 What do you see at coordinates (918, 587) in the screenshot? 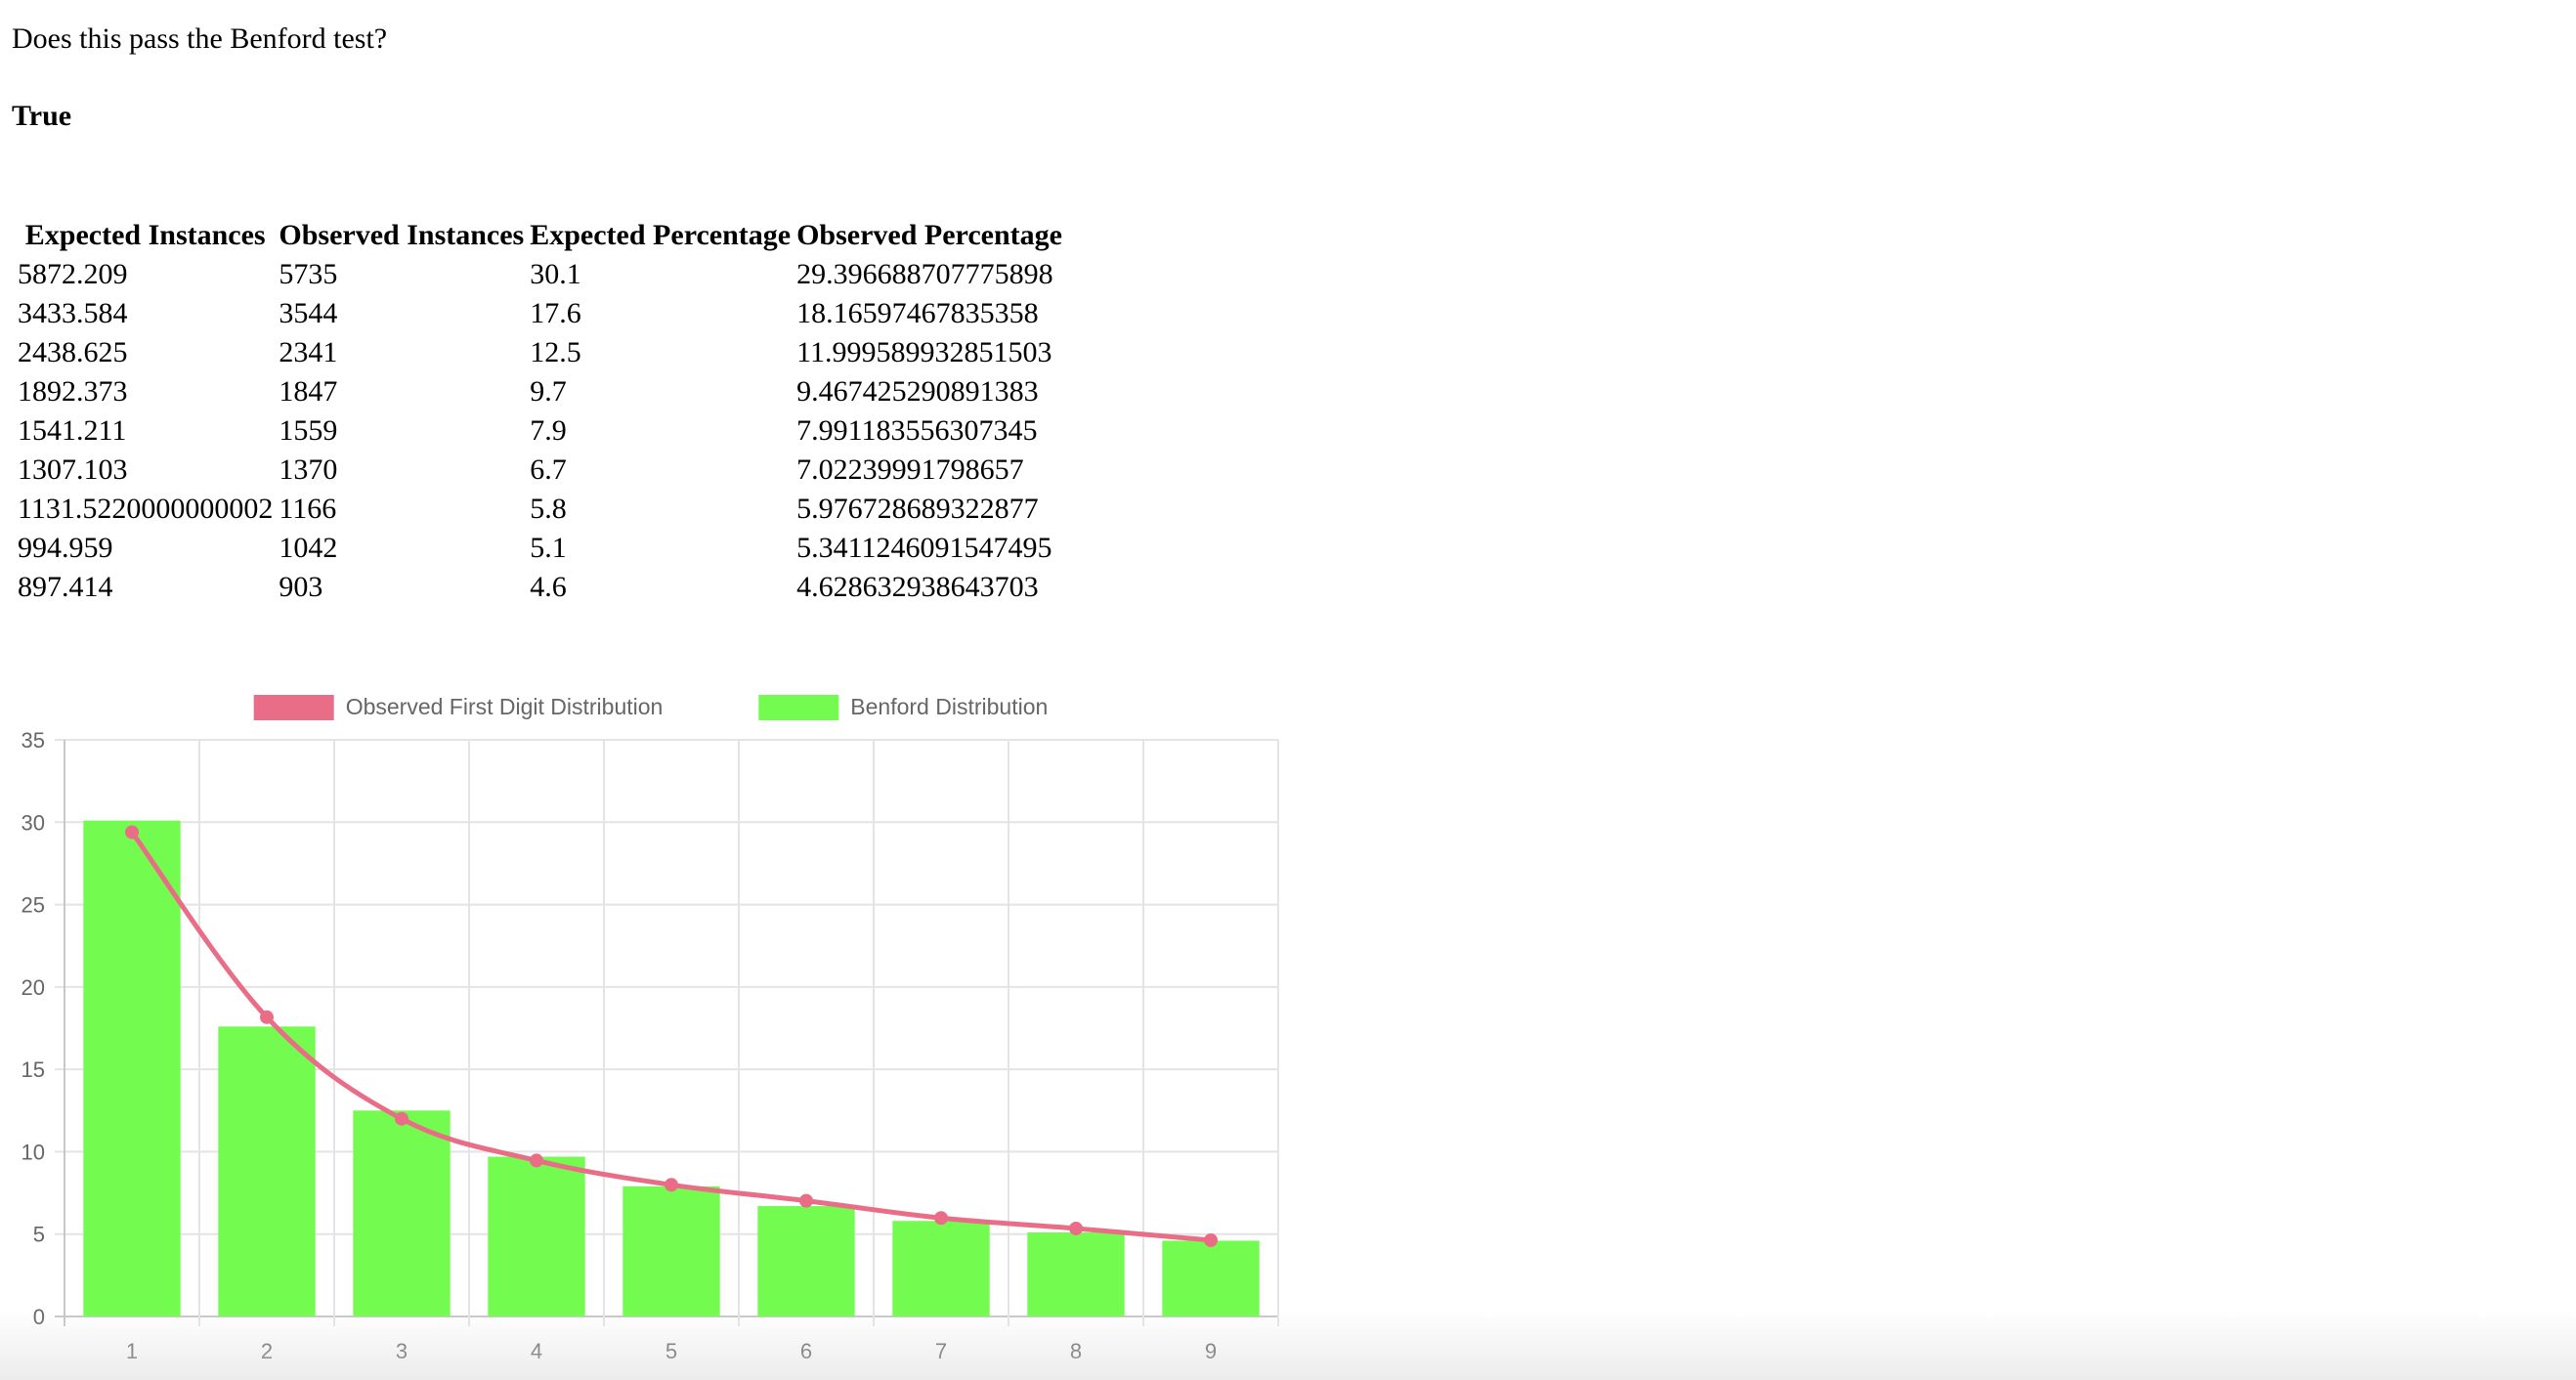
I see `table-cell: 4.628632938643703` at bounding box center [918, 587].